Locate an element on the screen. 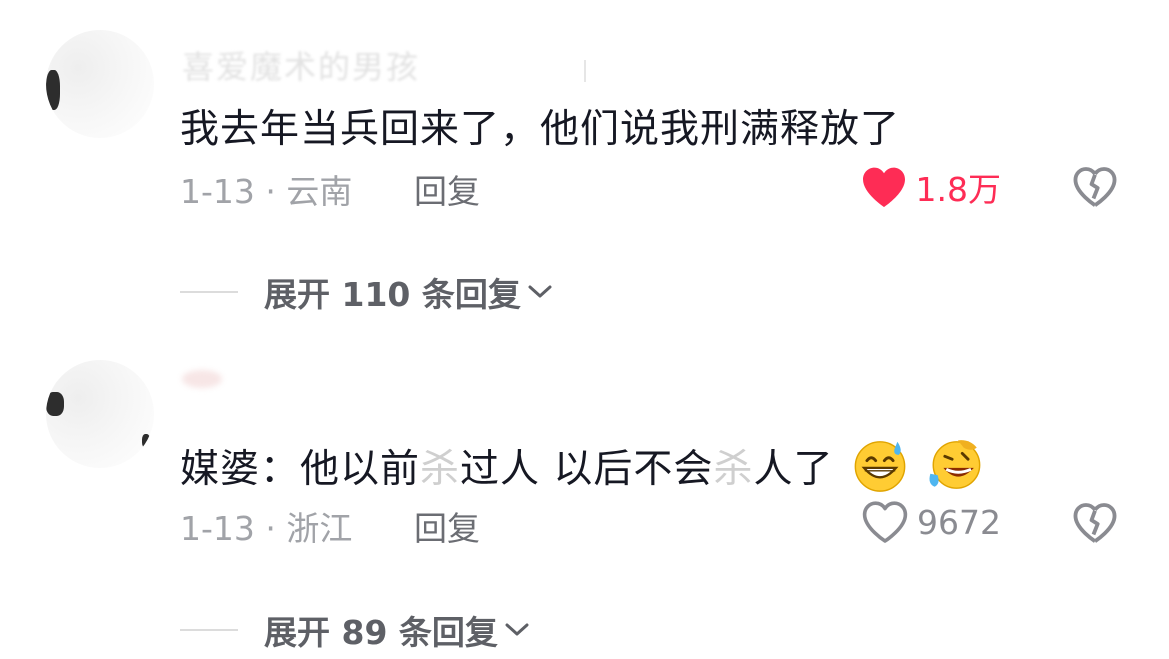  expand-replies-label: 展开 89 条回复 is located at coordinates (381, 632).